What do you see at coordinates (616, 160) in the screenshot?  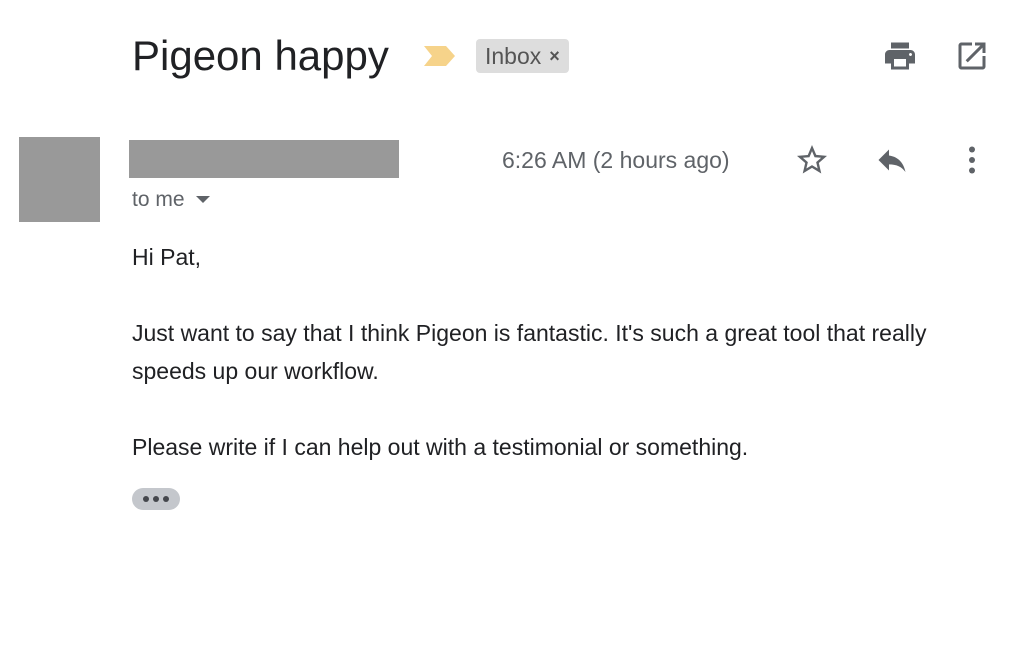 I see `message-timestamp: 6:26 AM (2 hours ago)` at bounding box center [616, 160].